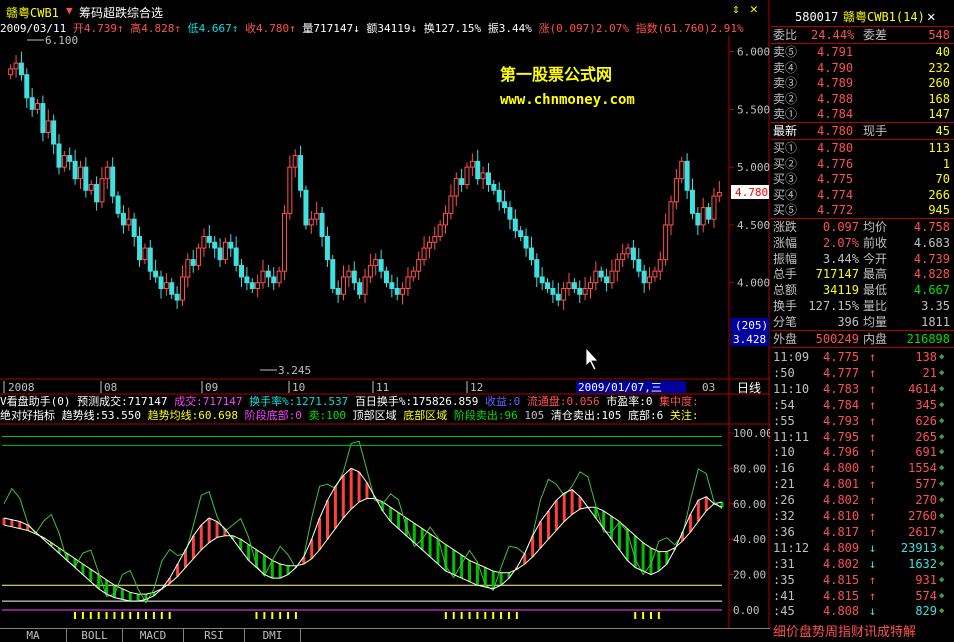 The image size is (954, 642). Describe the element at coordinates (476, 387) in the screenshot. I see `x-label-12: 12` at that location.